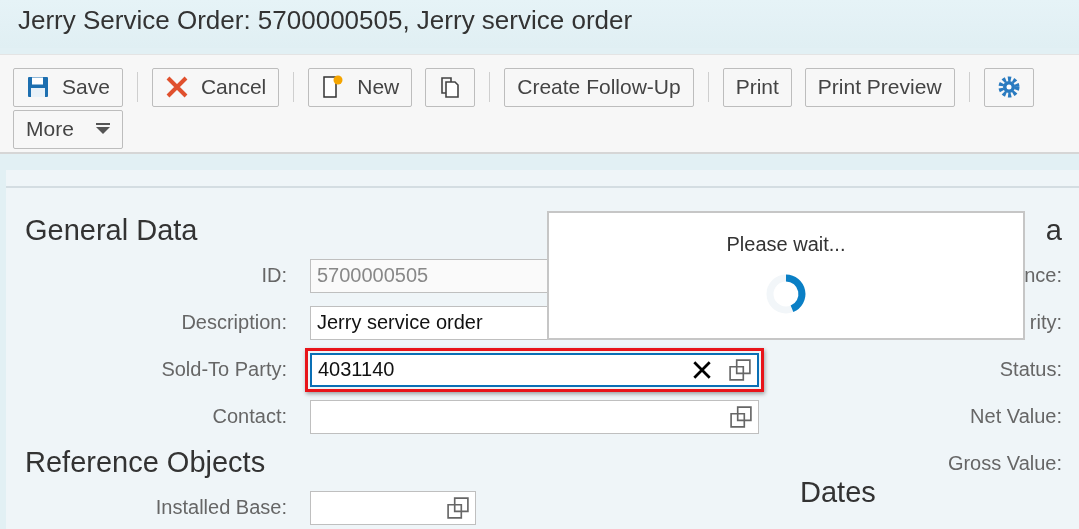 This screenshot has height=529, width=1079. Describe the element at coordinates (1053, 230) in the screenshot. I see `section-heading: a` at that location.